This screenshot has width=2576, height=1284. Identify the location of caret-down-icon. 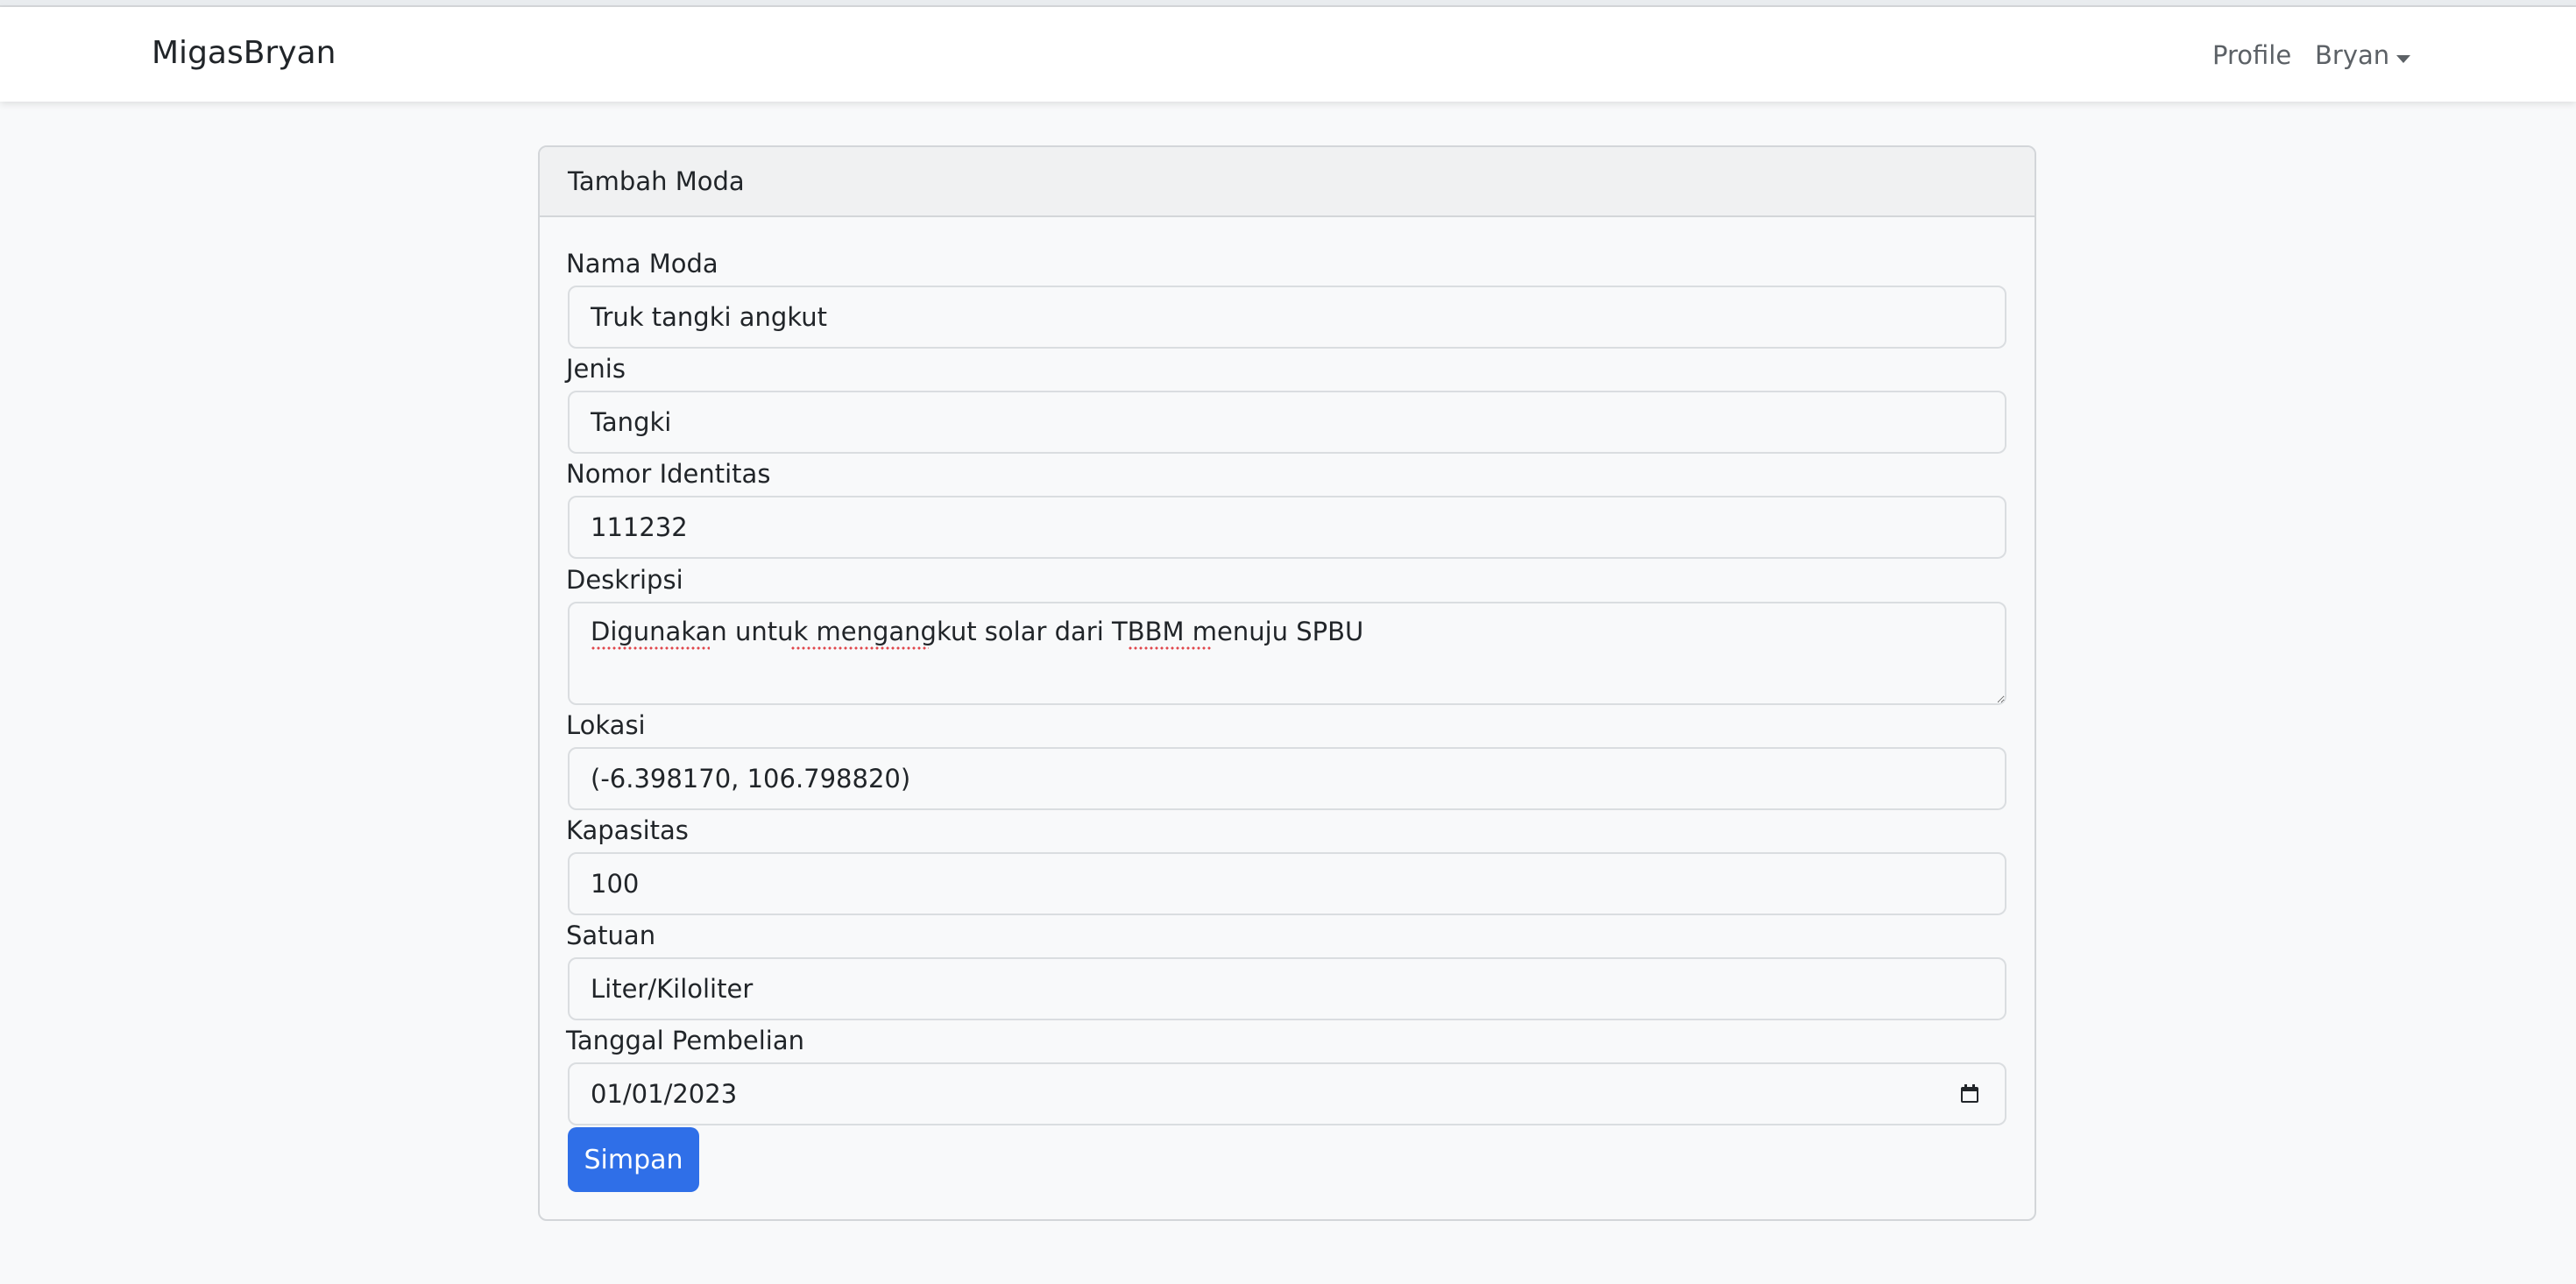
(2403, 59).